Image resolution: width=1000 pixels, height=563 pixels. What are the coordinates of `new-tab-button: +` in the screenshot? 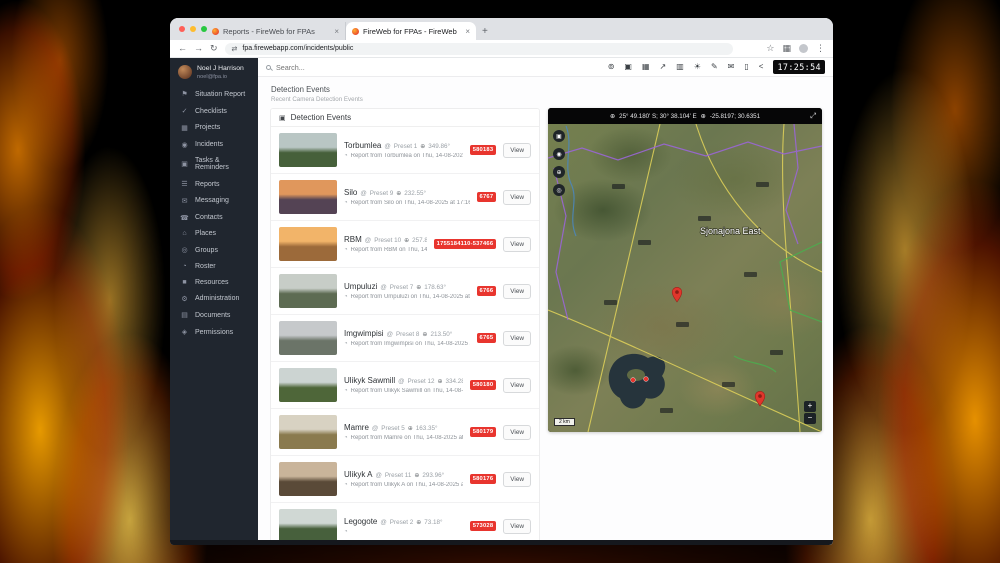 It's located at (485, 33).